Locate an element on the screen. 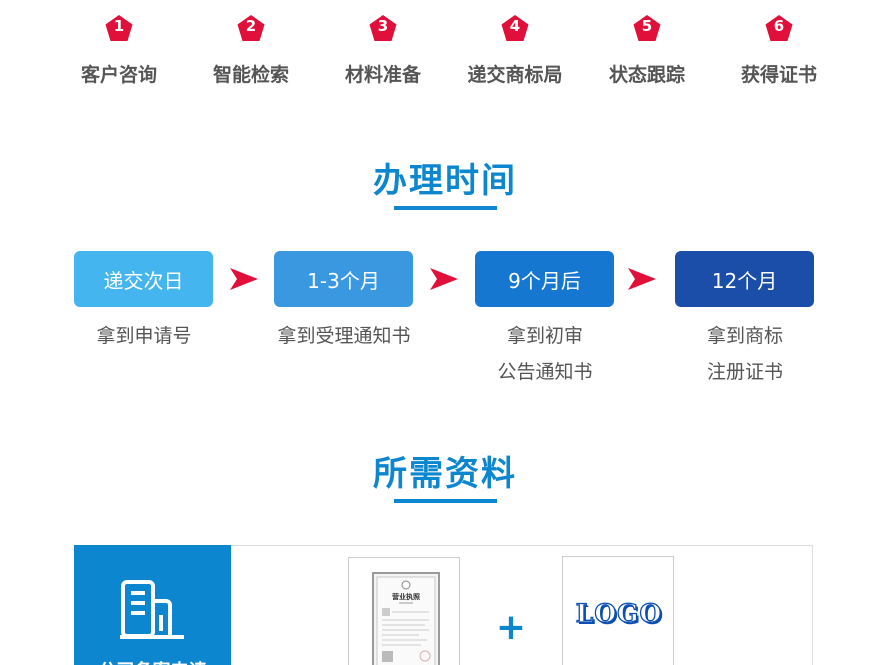 This screenshot has height=665, width=890. step-label: 材料准备 is located at coordinates (382, 75).